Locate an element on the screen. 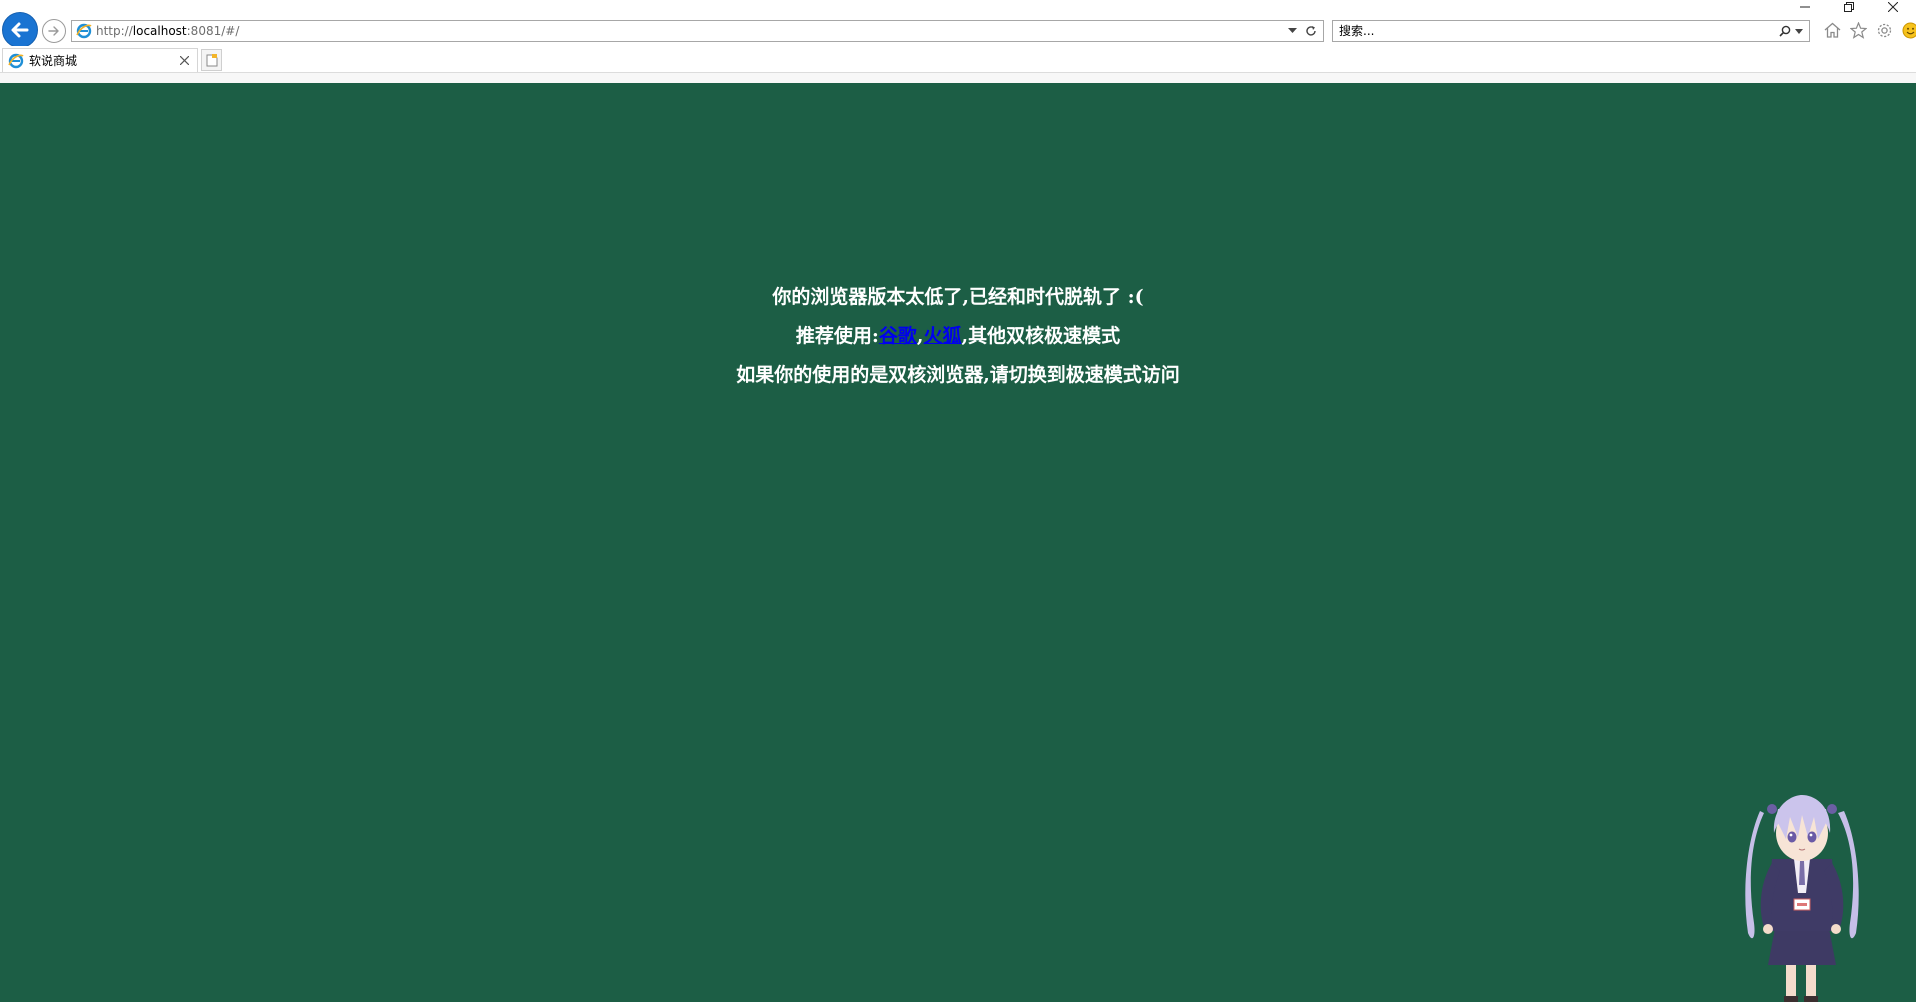 This screenshot has width=1916, height=1002. settings-button is located at coordinates (1884, 30).